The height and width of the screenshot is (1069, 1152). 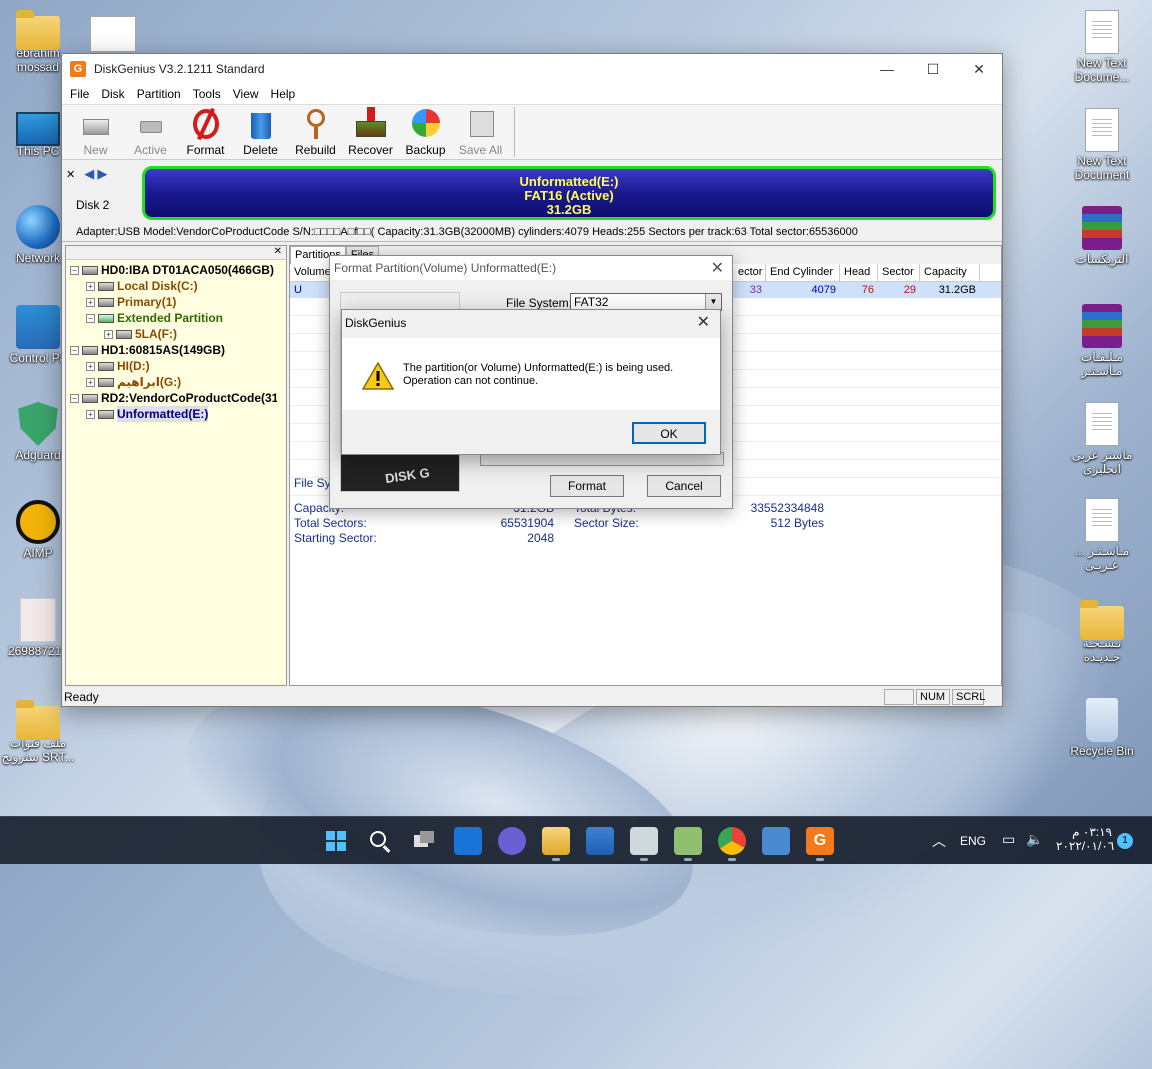 I want to click on notification-badge: 1, so click(x=1125, y=841).